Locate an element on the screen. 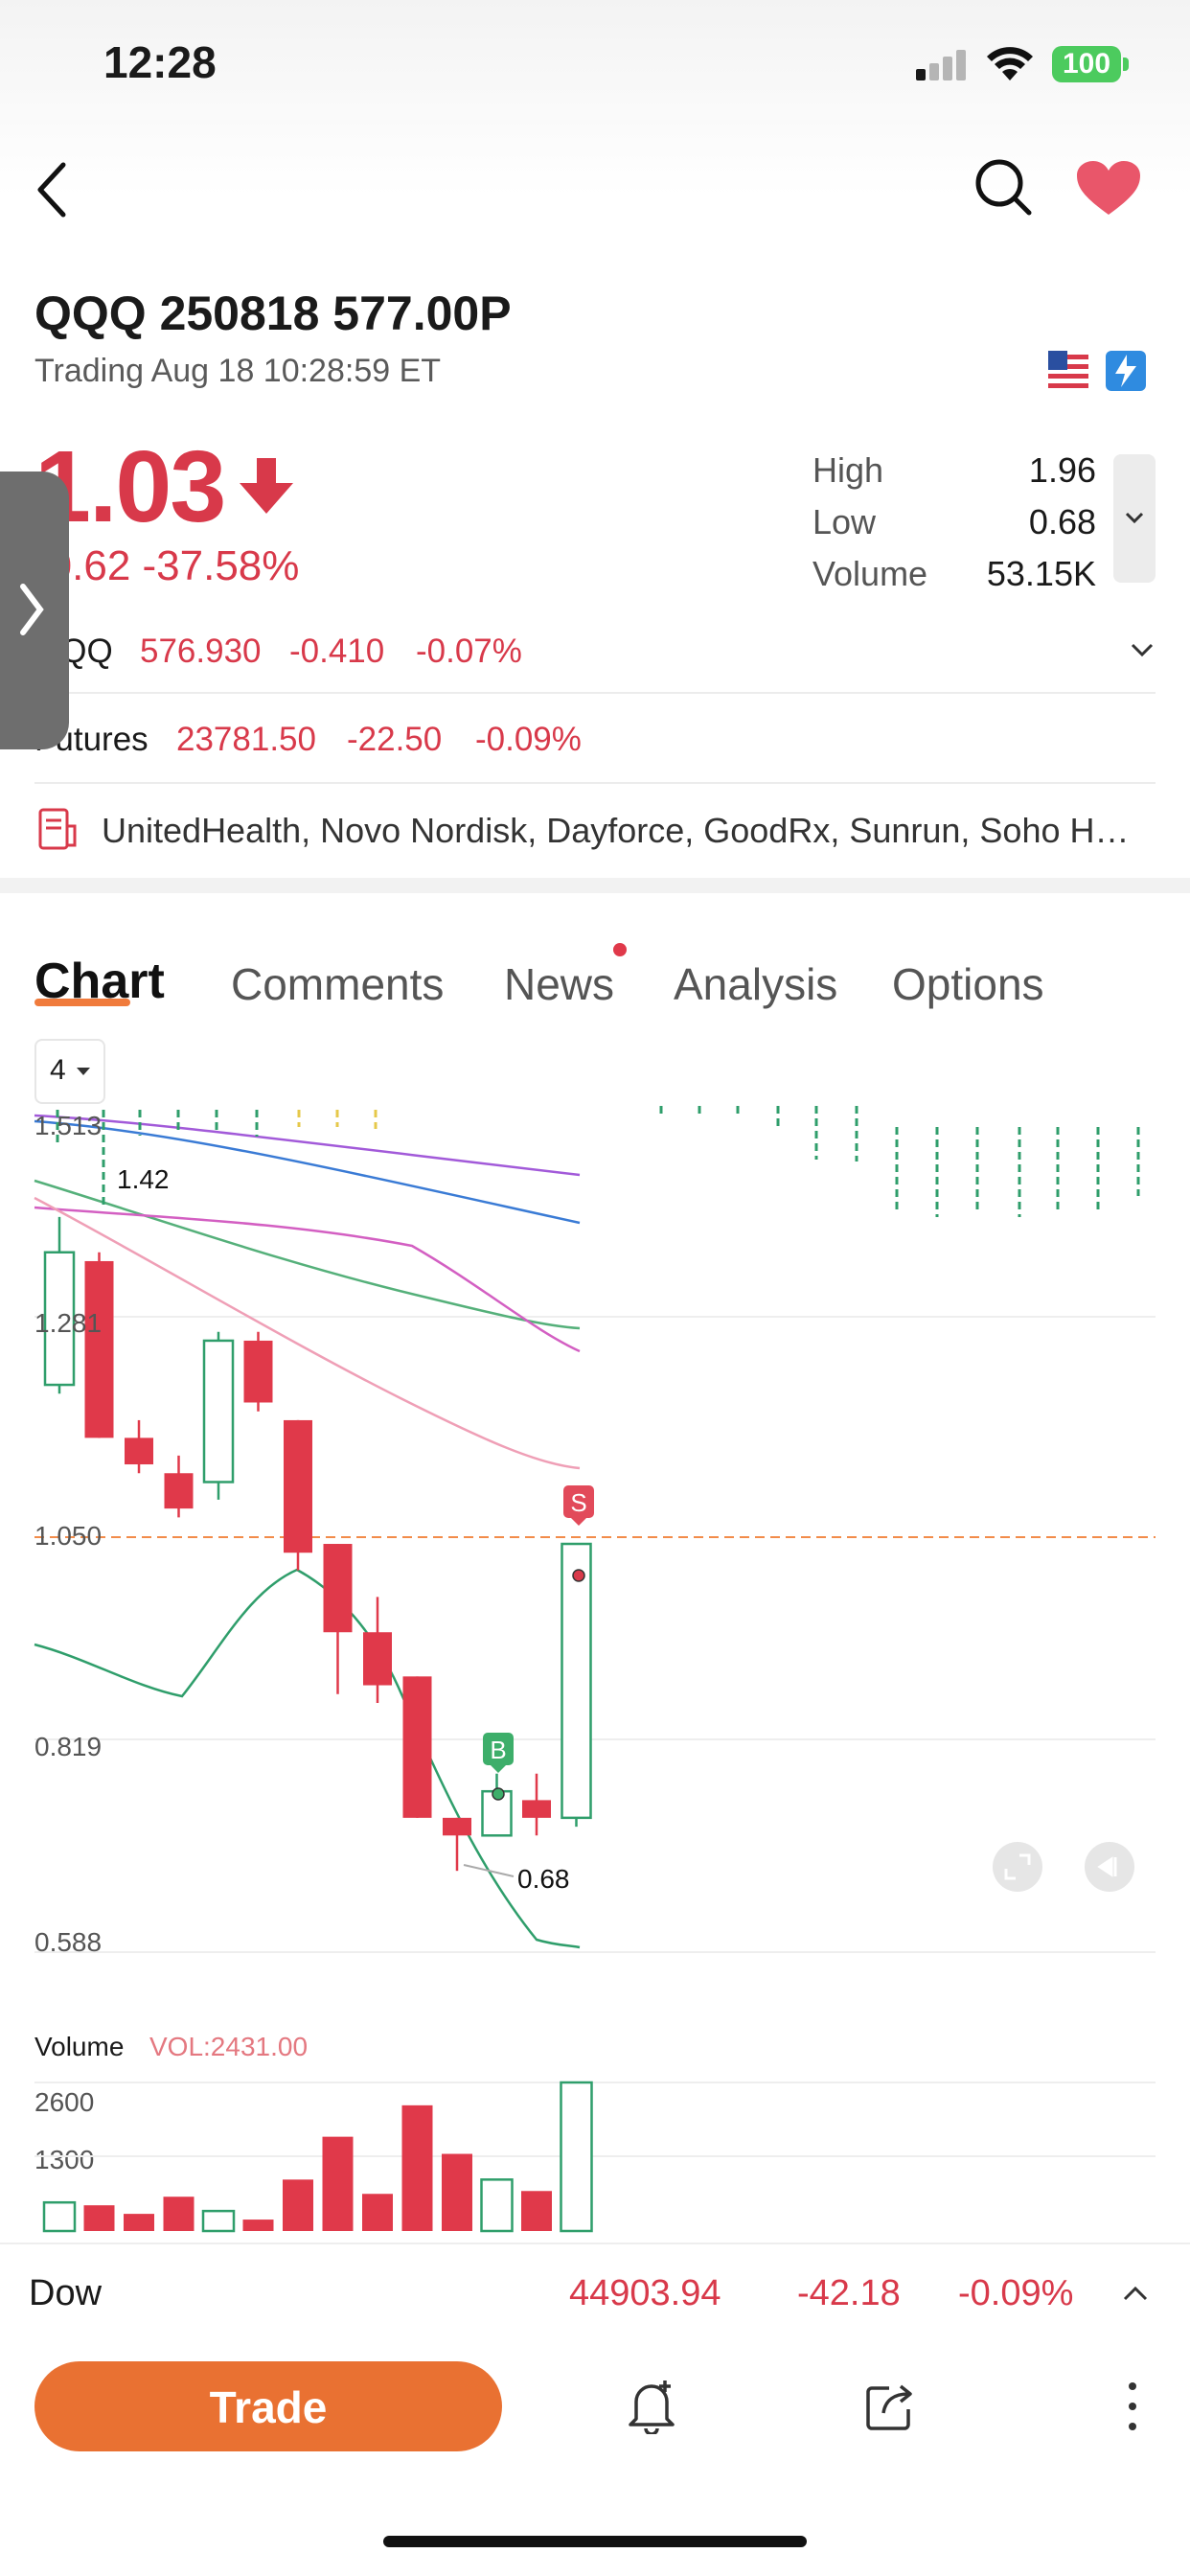 The height and width of the screenshot is (2576, 1190). divider is located at coordinates (595, 783).